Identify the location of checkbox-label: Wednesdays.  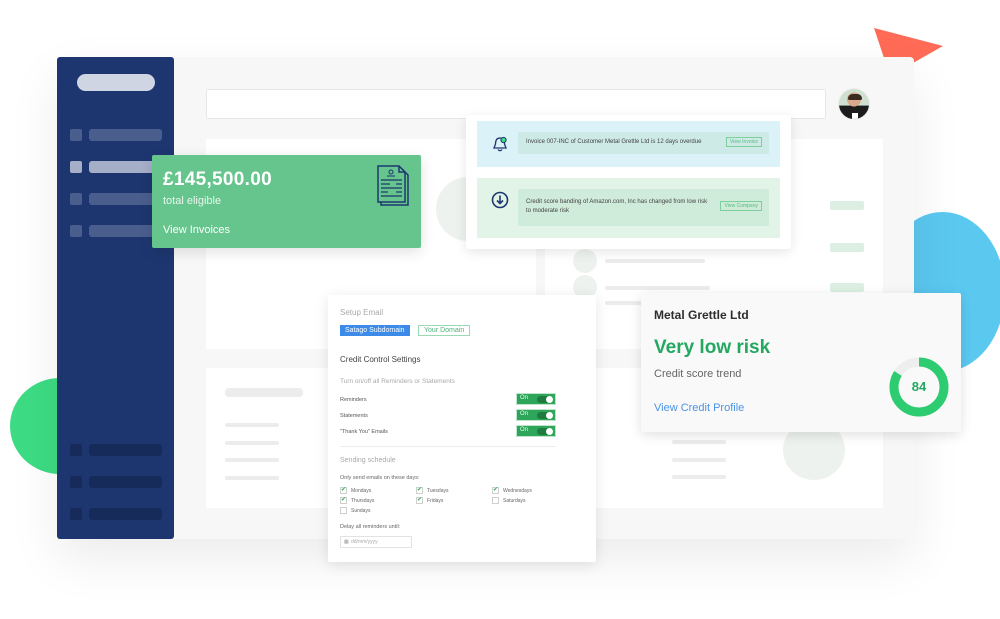
(517, 491).